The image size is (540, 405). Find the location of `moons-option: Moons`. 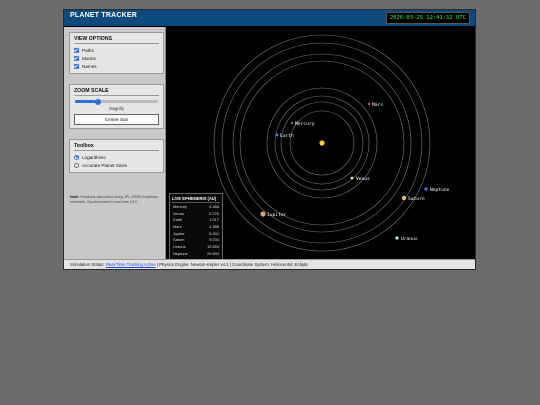

moons-option: Moons is located at coordinates (116, 58).